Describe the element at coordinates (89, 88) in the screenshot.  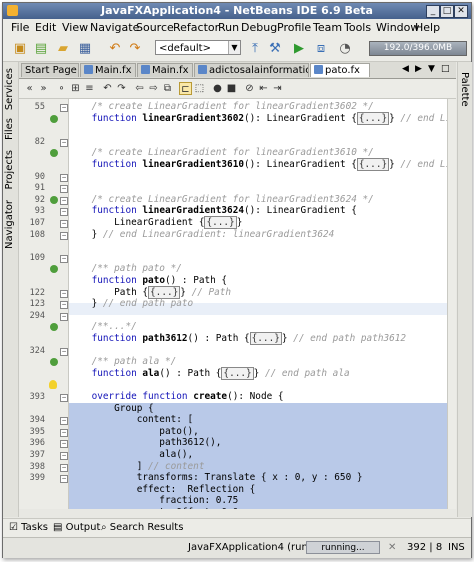
I see `format-icon: ≡` at that location.